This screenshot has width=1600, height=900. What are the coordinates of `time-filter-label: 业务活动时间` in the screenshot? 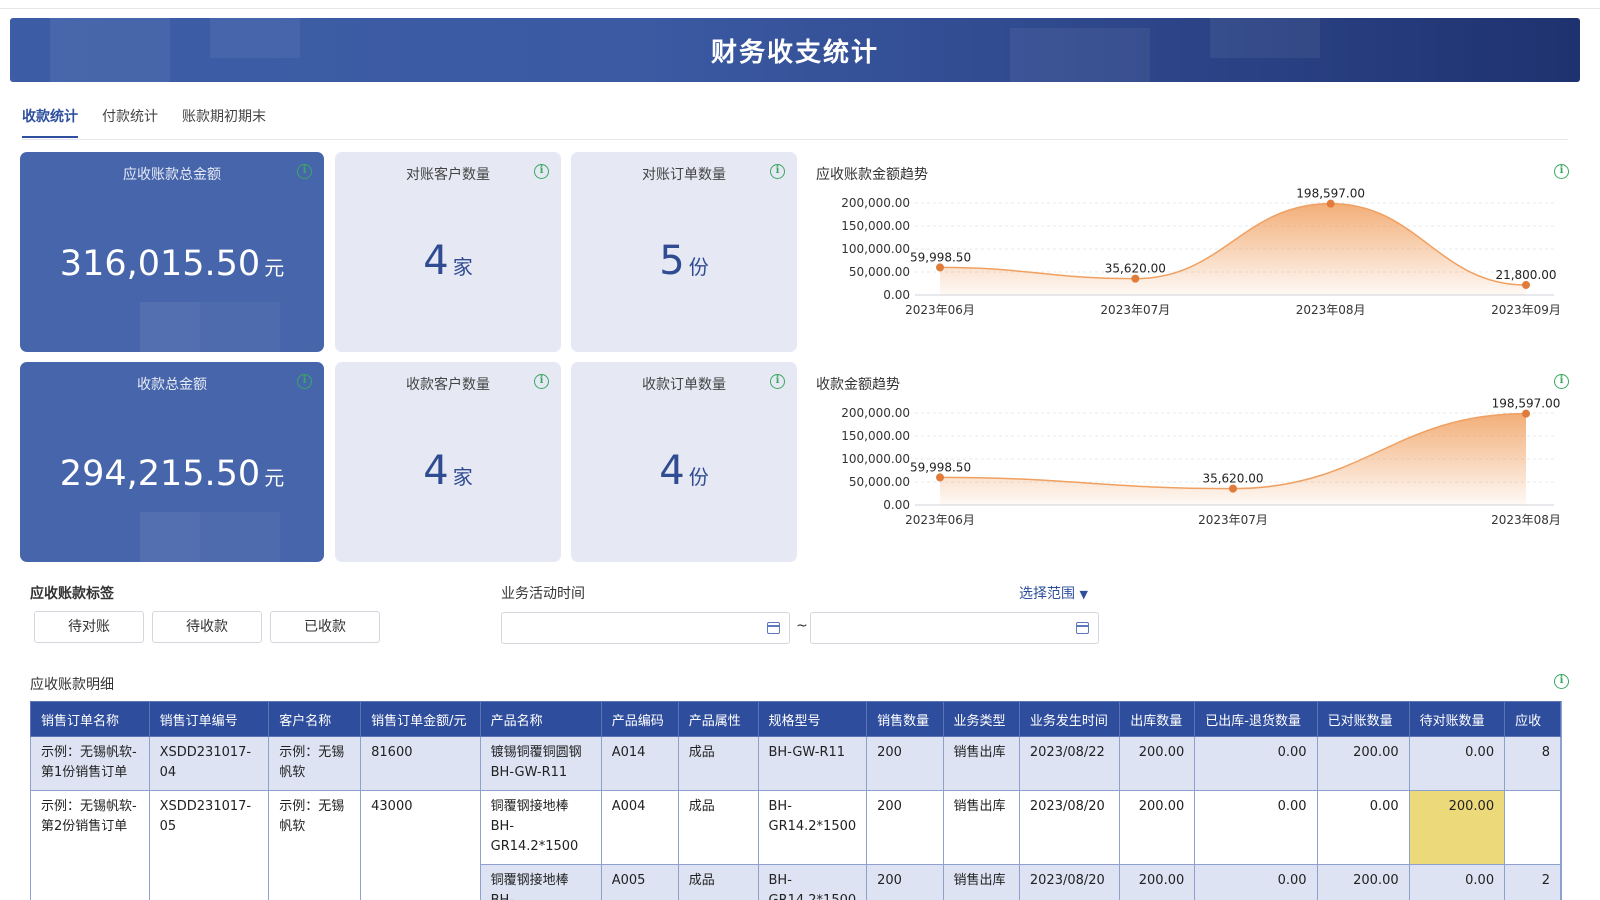 It's located at (543, 594).